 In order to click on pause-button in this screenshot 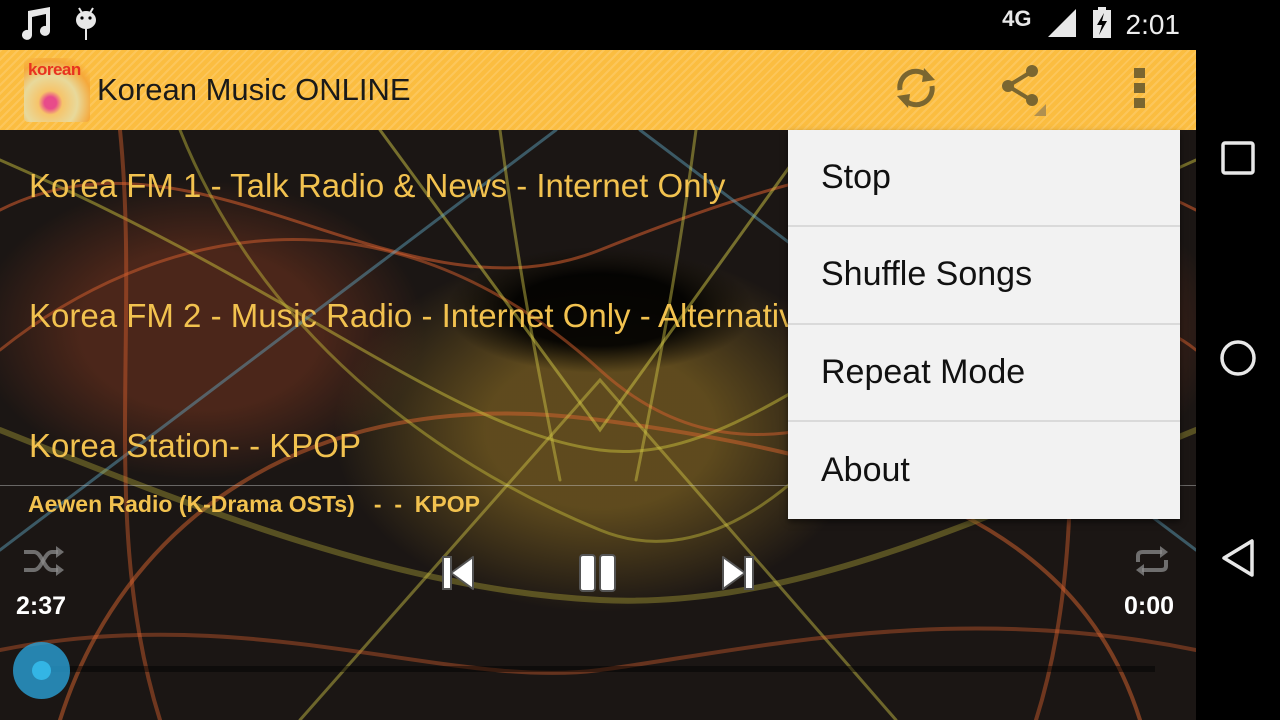, I will do `click(598, 575)`.